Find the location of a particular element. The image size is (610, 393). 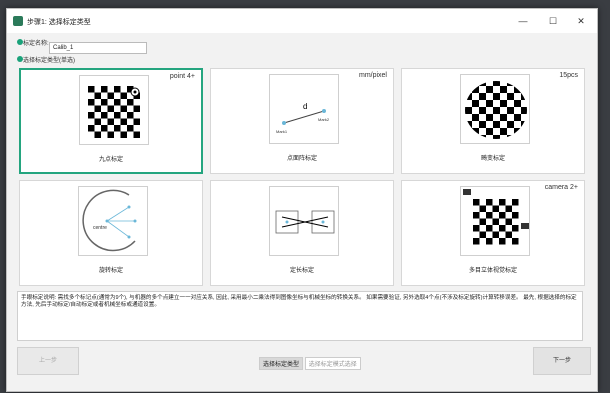

distance-measure-icon: d Mark1 Mark2 is located at coordinates (303, 118).